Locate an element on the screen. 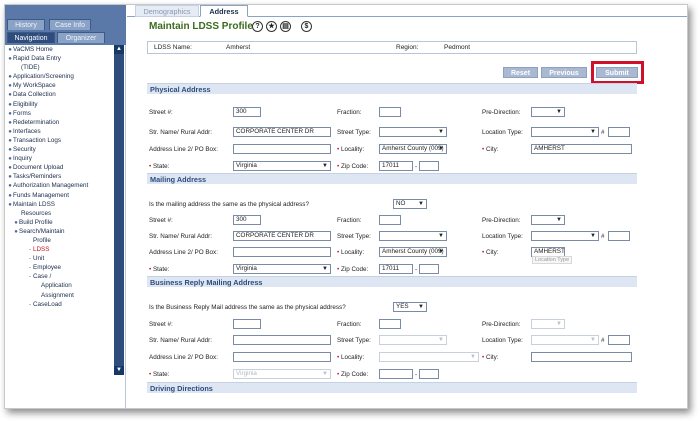  mailing-same-select: NO ▼ is located at coordinates (410, 204).